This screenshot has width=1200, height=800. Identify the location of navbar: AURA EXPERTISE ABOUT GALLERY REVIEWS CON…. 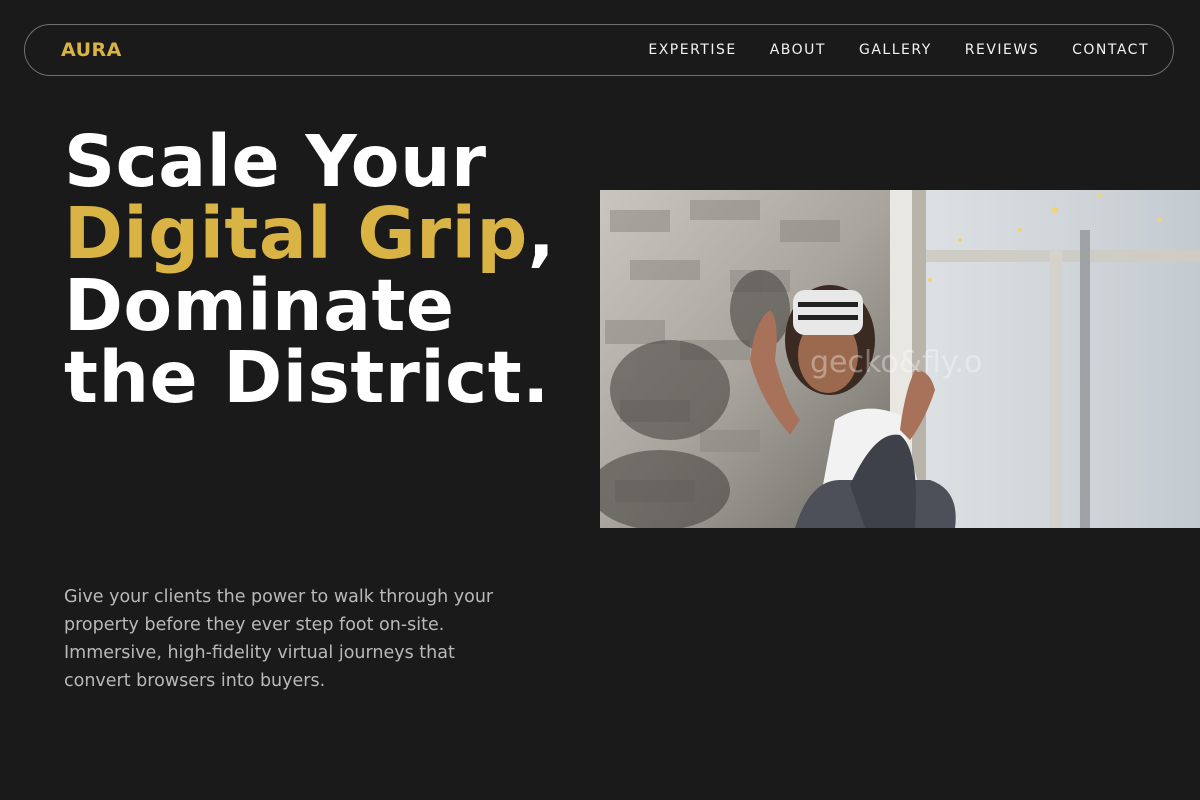
(599, 50).